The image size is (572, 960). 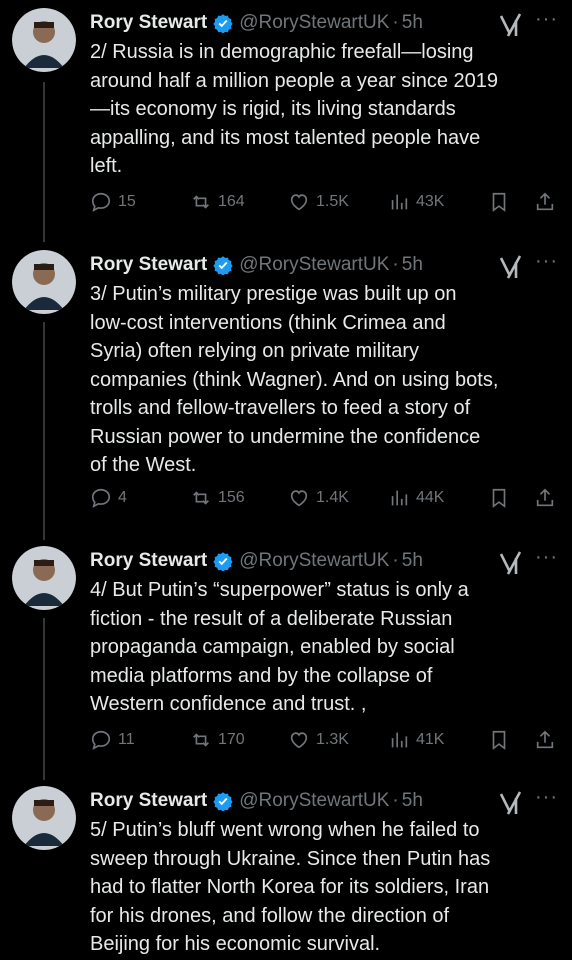 I want to click on views-button: 41K, so click(x=416, y=740).